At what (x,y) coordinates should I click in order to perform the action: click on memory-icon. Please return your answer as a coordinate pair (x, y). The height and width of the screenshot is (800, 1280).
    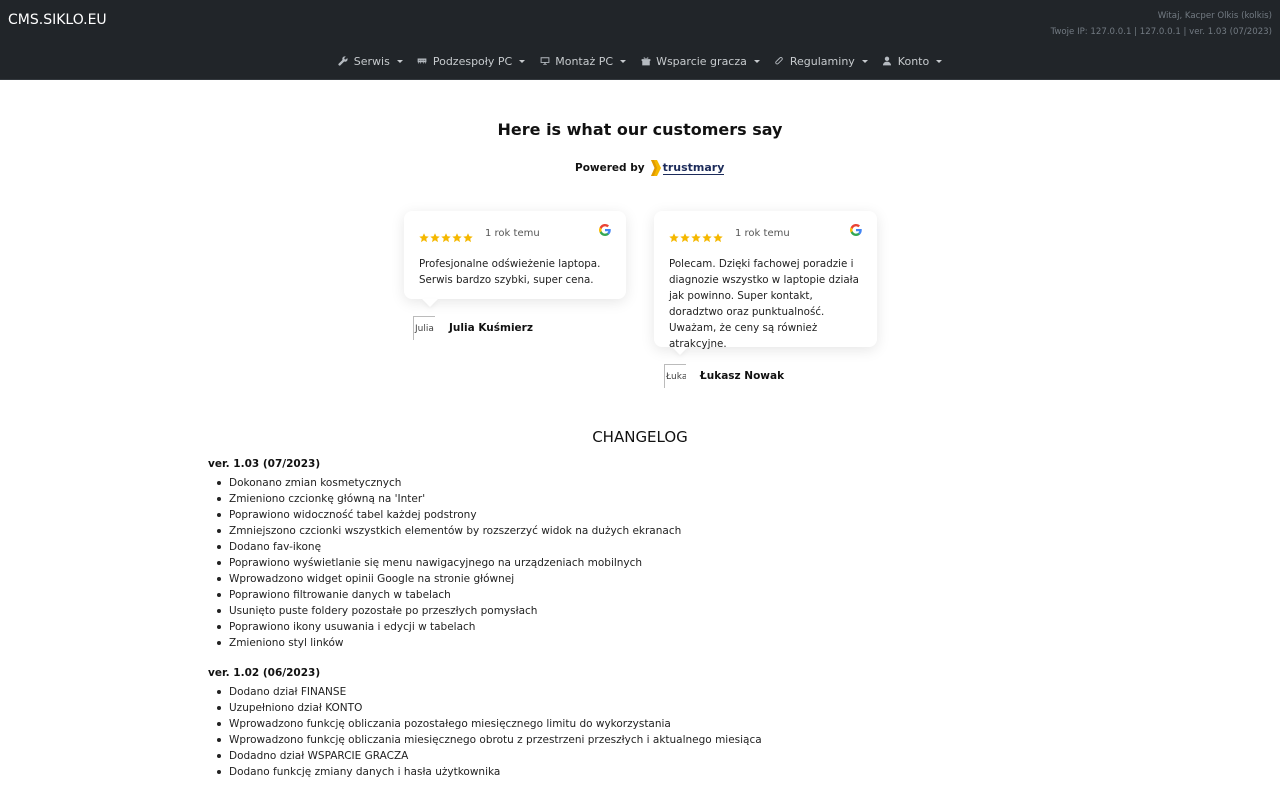
    Looking at the image, I should click on (422, 61).